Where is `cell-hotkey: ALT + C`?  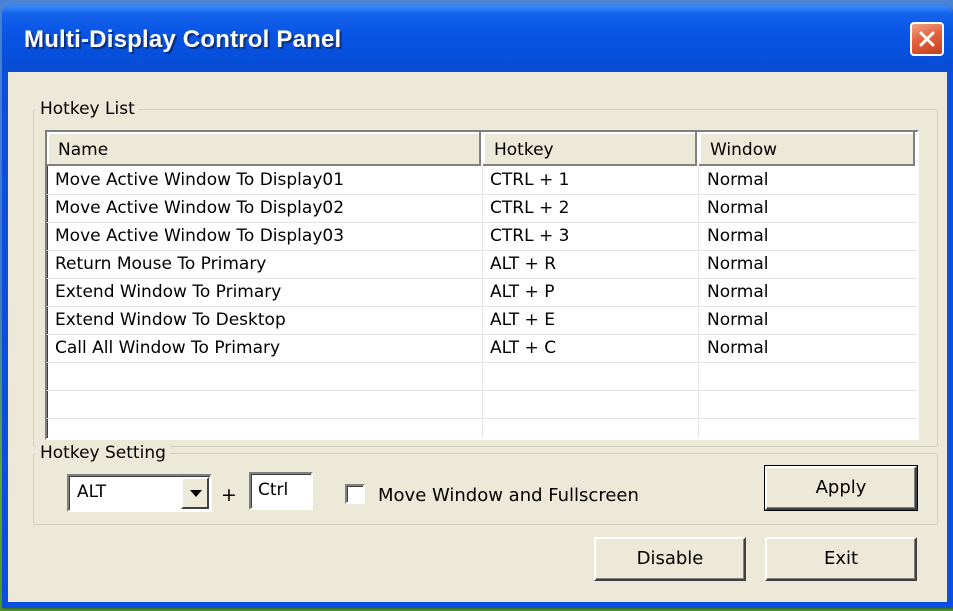 cell-hotkey: ALT + C is located at coordinates (523, 348).